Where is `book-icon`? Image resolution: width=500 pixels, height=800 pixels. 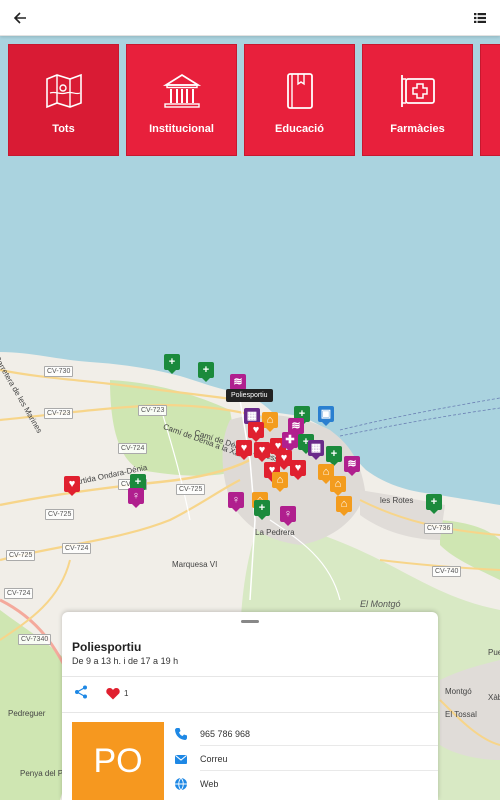 book-icon is located at coordinates (299, 91).